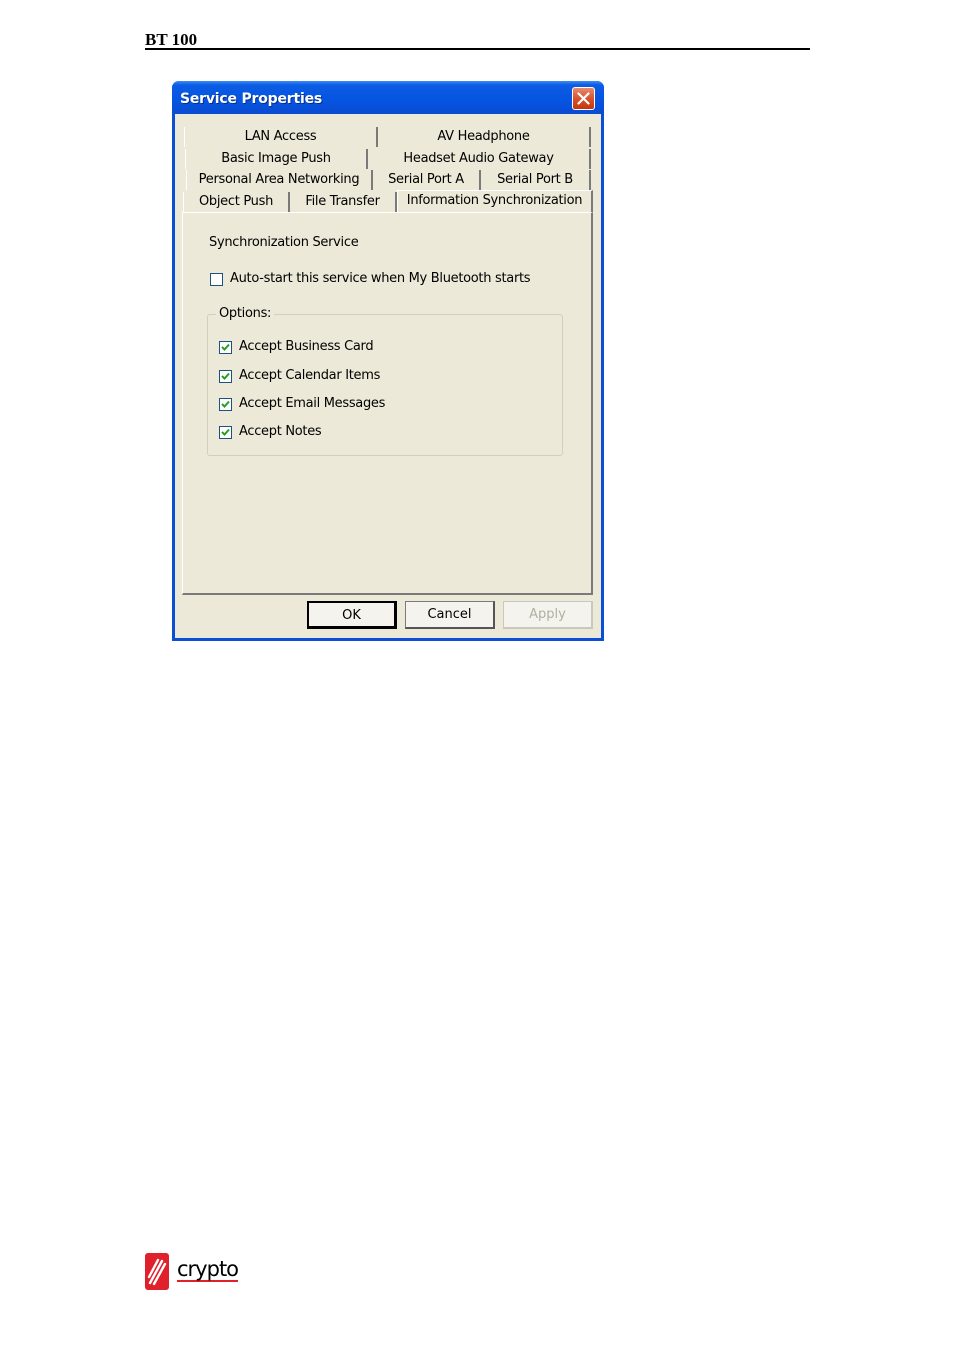  I want to click on brand-name: crypto, so click(208, 1269).